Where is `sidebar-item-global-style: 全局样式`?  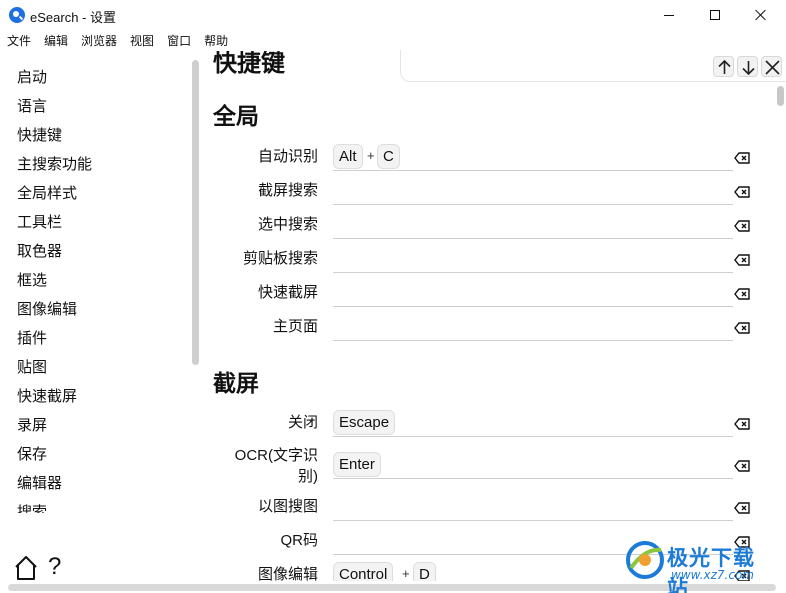 sidebar-item-global-style: 全局样式 is located at coordinates (47, 194).